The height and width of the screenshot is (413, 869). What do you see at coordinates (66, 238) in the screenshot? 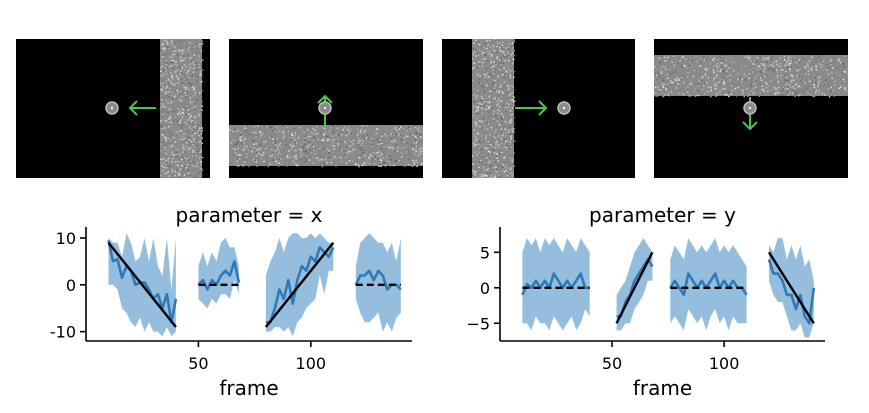
I see `y-tick-label: 10` at bounding box center [66, 238].